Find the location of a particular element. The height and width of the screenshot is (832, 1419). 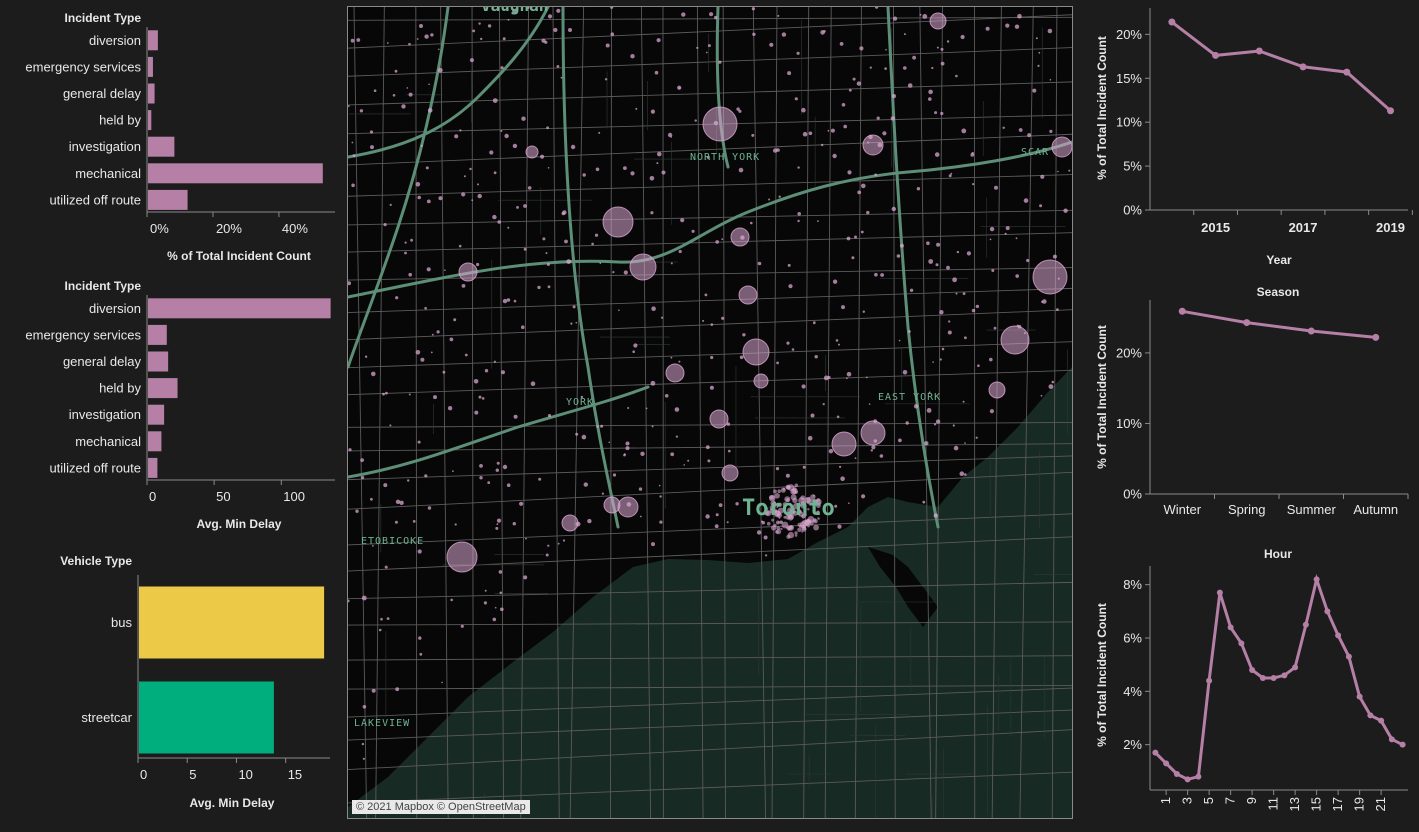

street is located at coordinates (710, 425).